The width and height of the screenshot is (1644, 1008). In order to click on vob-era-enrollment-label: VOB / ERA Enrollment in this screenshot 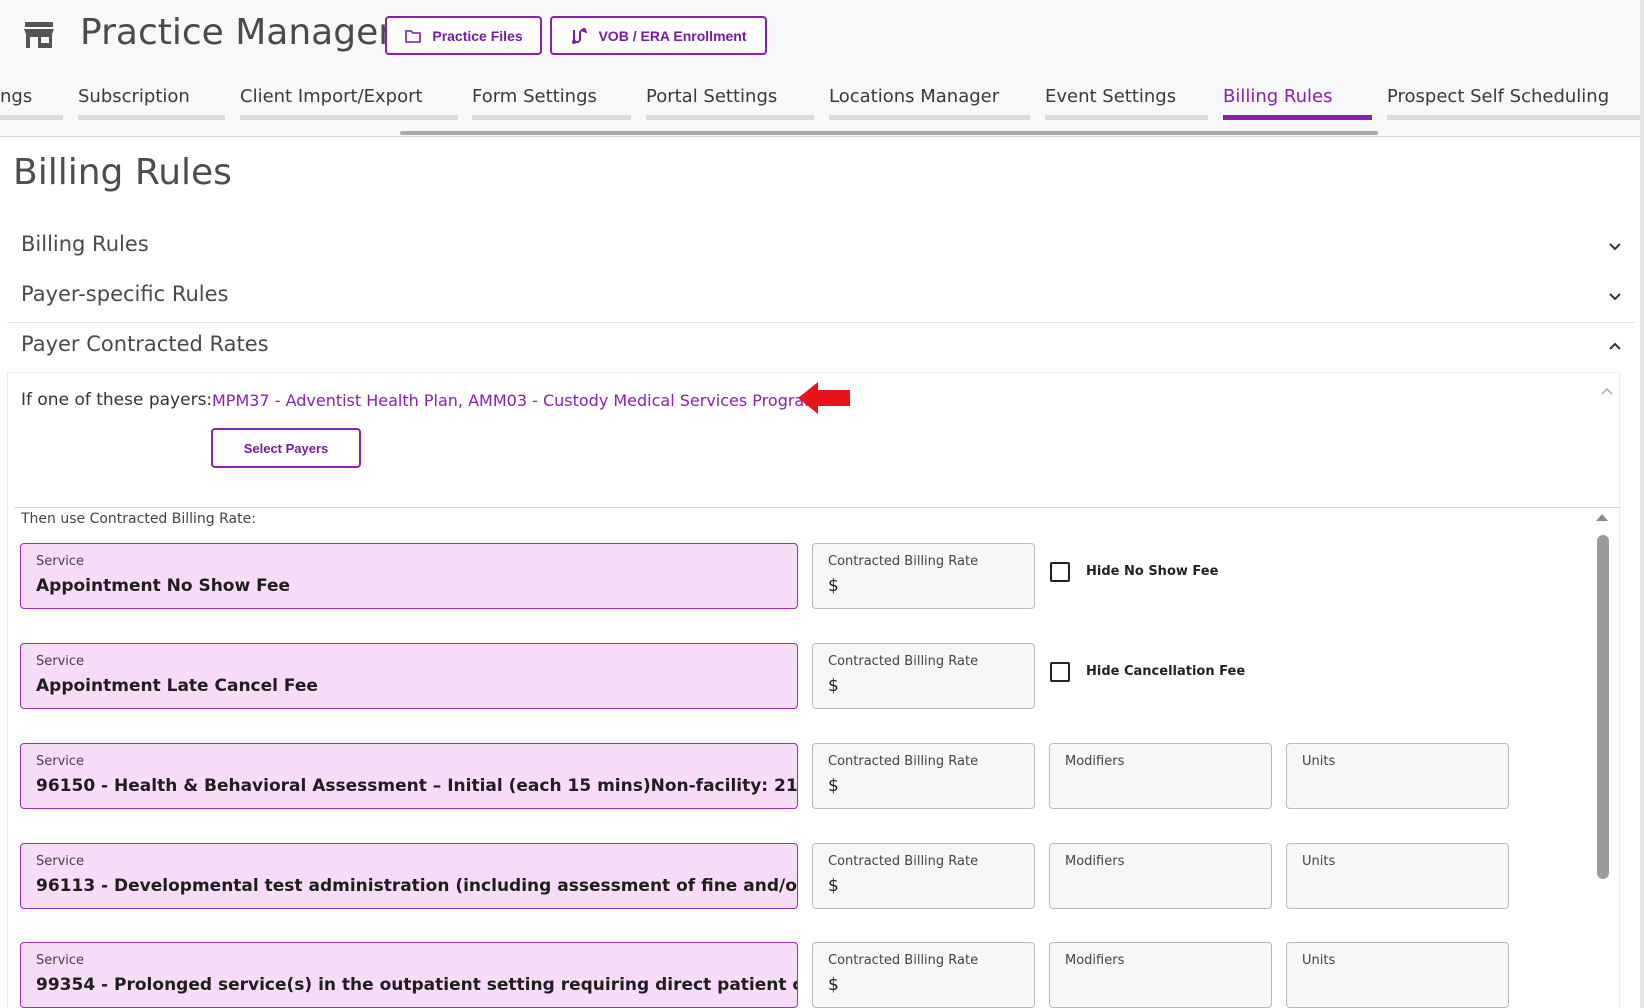, I will do `click(672, 35)`.